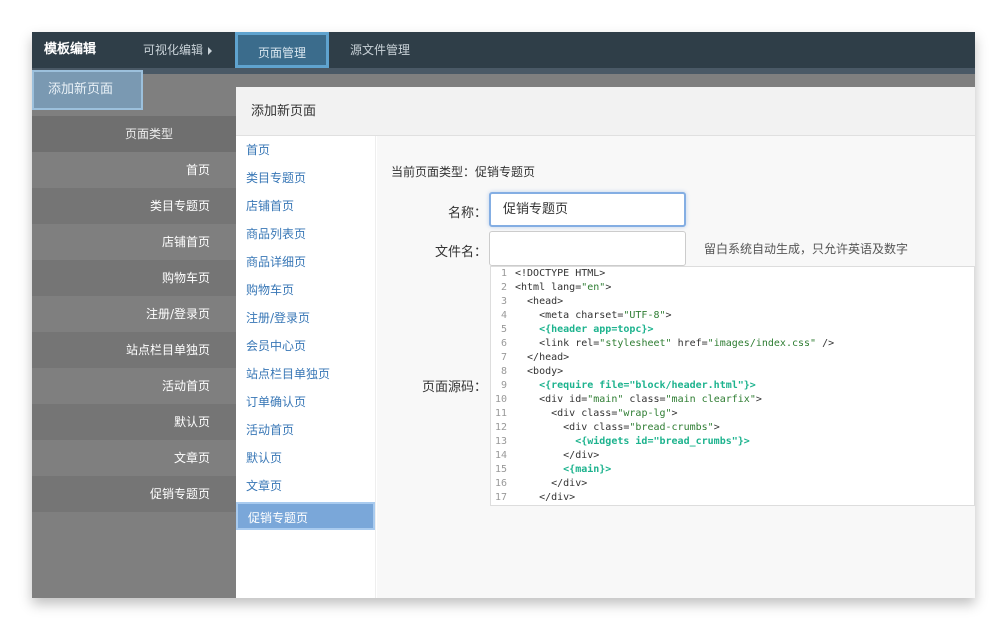 The height and width of the screenshot is (630, 1007). I want to click on filename-label: 文件名：, so click(460, 252).